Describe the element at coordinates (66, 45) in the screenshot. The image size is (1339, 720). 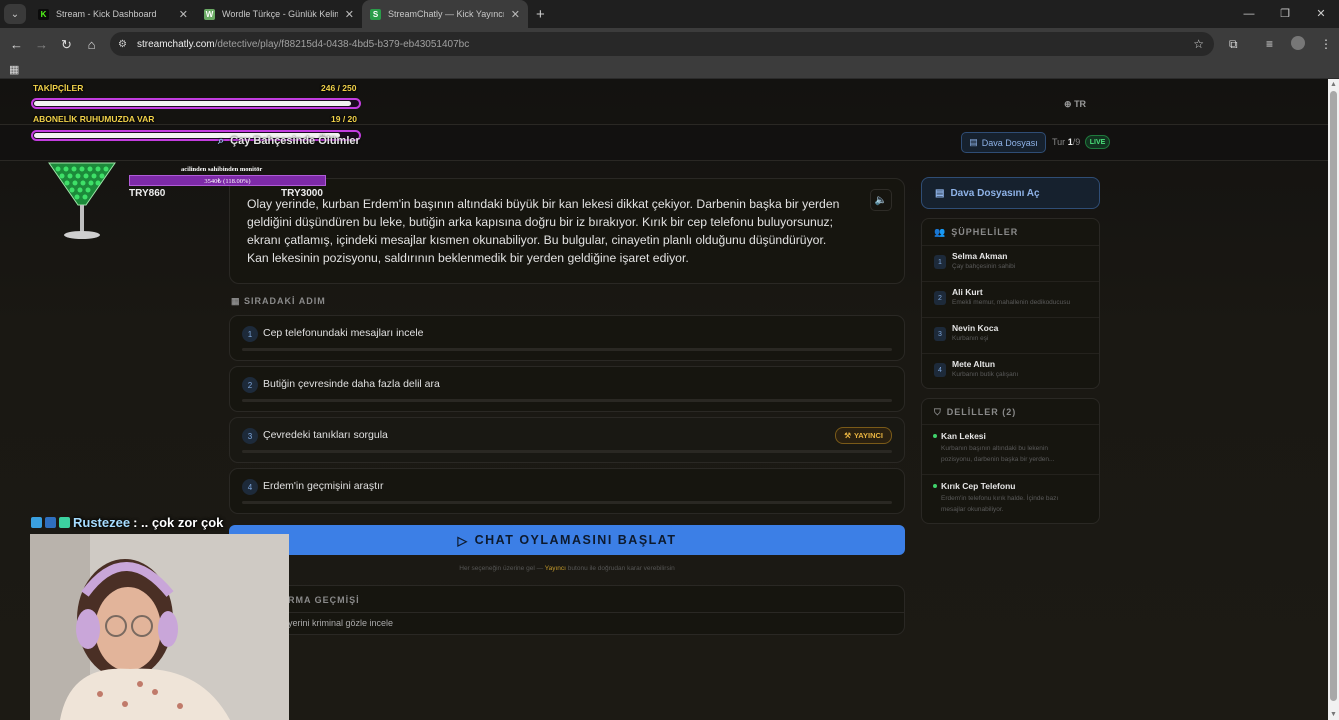
I see `reload-icon: ↻` at that location.